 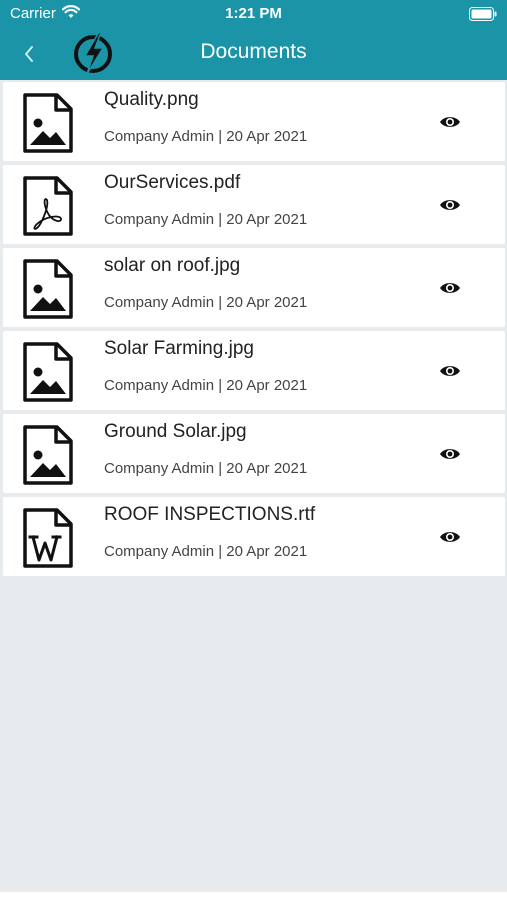 I want to click on nav-bar: Documents, so click(x=253, y=54).